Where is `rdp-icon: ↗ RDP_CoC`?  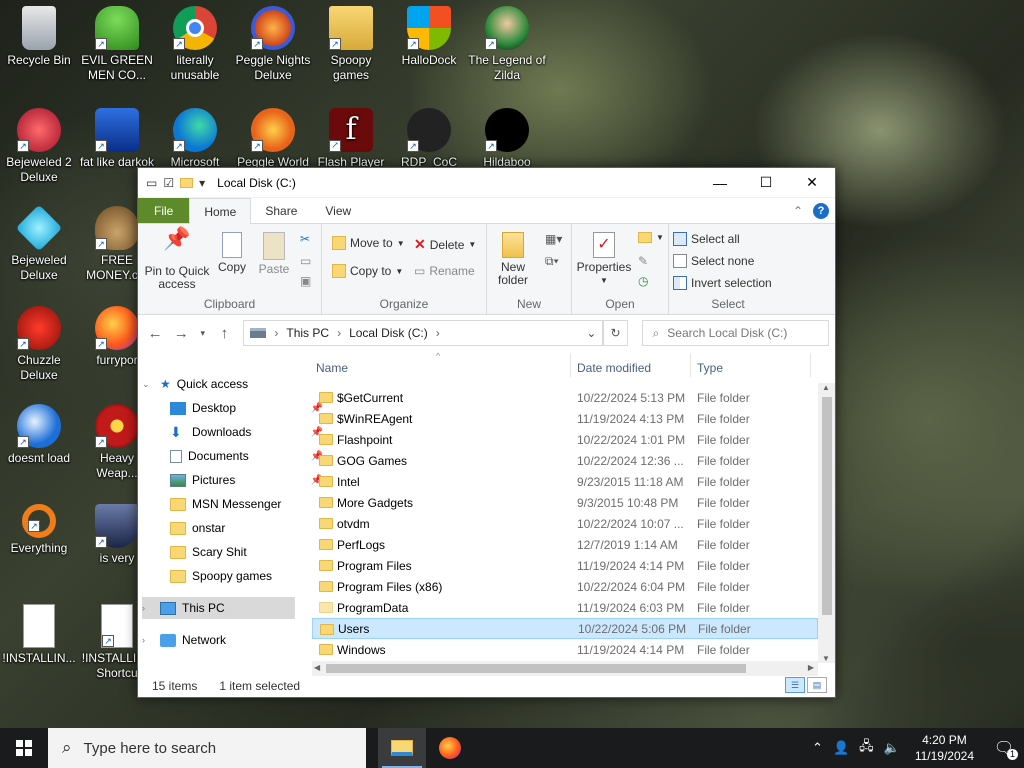 rdp-icon: ↗ RDP_CoC is located at coordinates (429, 139).